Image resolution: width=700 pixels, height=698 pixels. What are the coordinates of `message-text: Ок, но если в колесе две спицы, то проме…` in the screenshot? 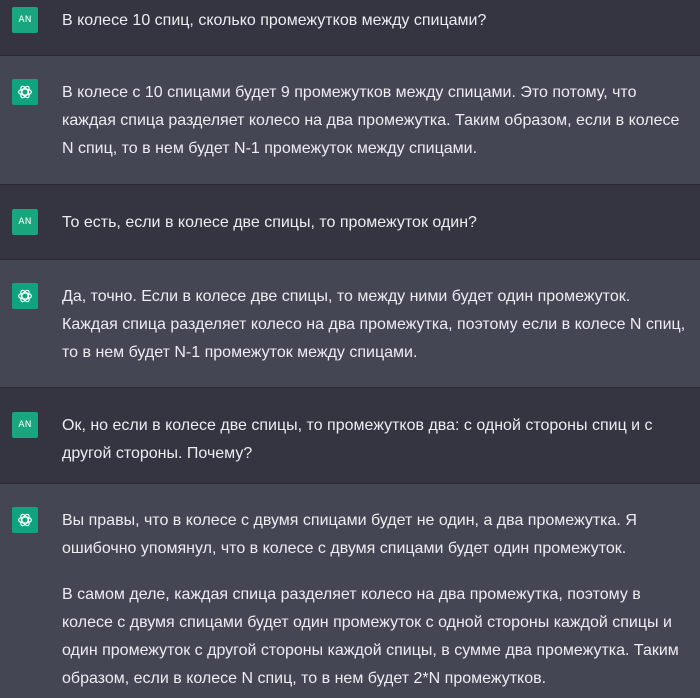 It's located at (357, 439).